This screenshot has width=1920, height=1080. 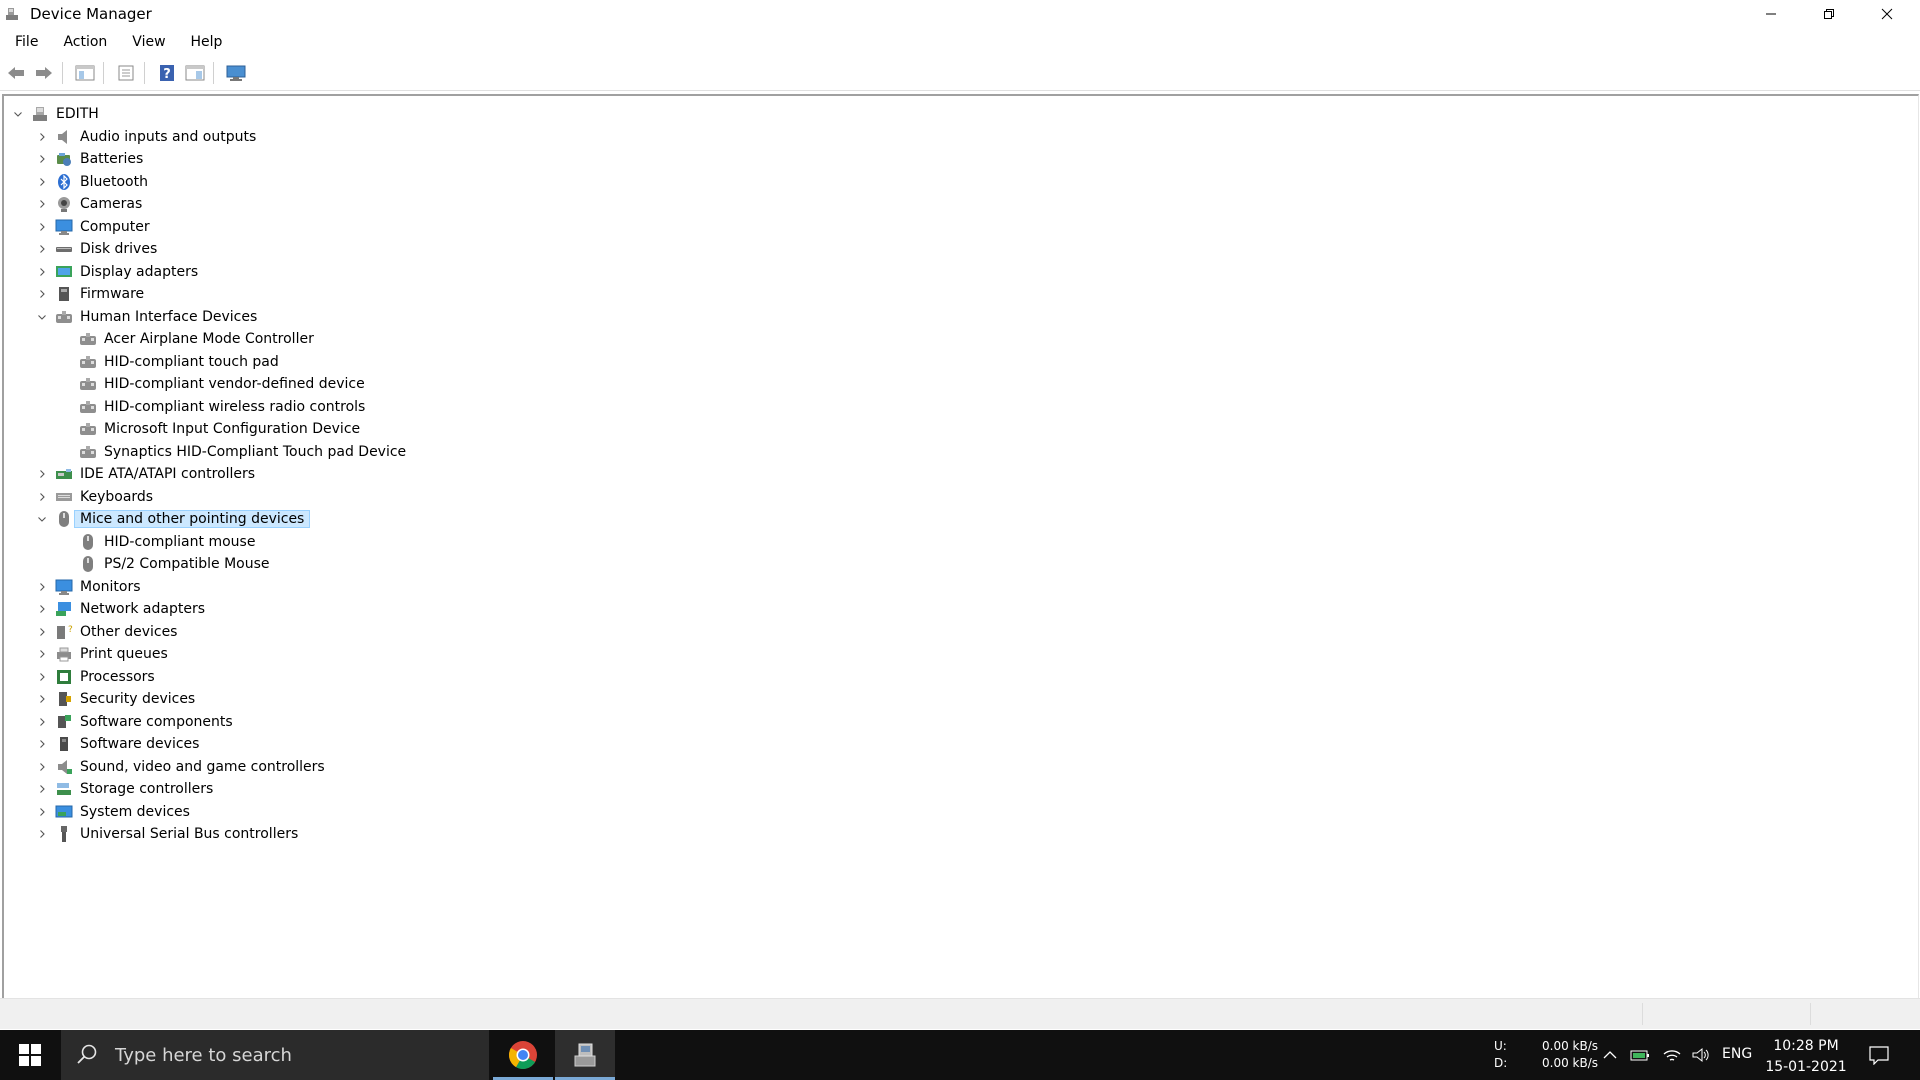 What do you see at coordinates (124, 654) in the screenshot?
I see `tree-item-label: Print queues` at bounding box center [124, 654].